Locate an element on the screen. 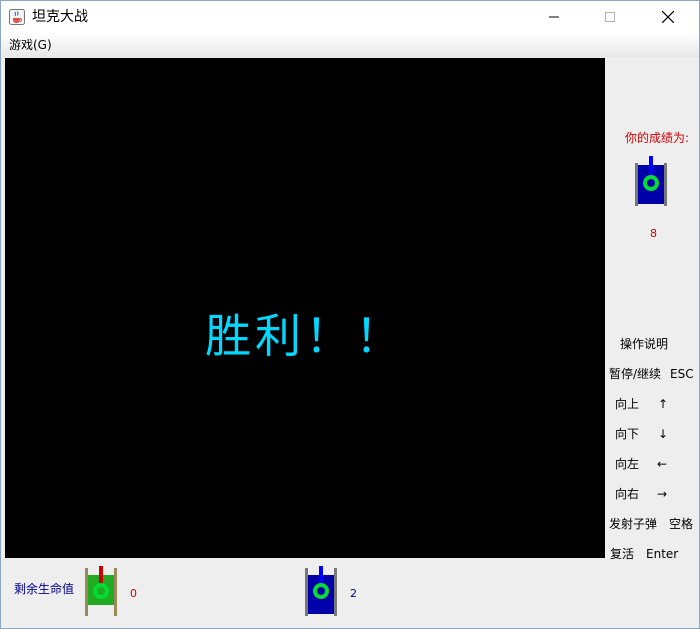 This screenshot has height=629, width=700. help-action-right: 向右 is located at coordinates (627, 494).